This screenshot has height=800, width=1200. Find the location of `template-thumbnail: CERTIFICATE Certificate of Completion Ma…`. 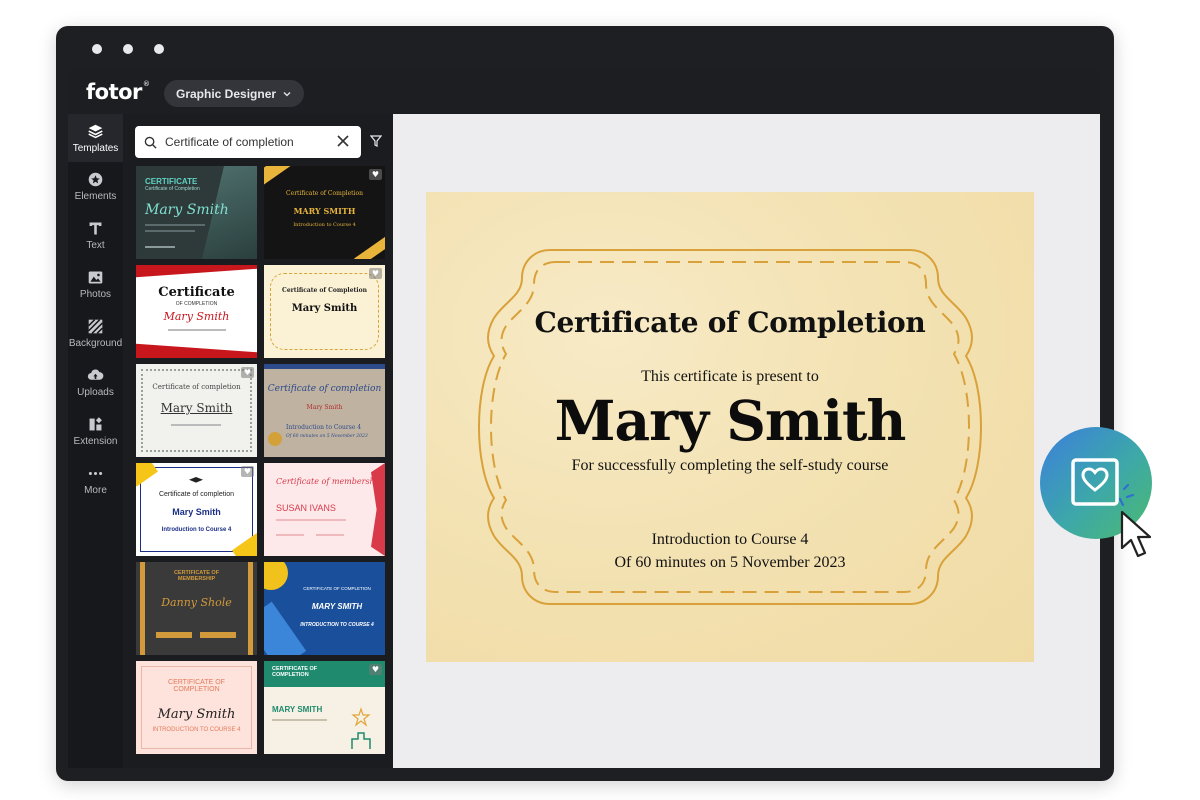

template-thumbnail: CERTIFICATE Certificate of Completion Ma… is located at coordinates (196, 212).